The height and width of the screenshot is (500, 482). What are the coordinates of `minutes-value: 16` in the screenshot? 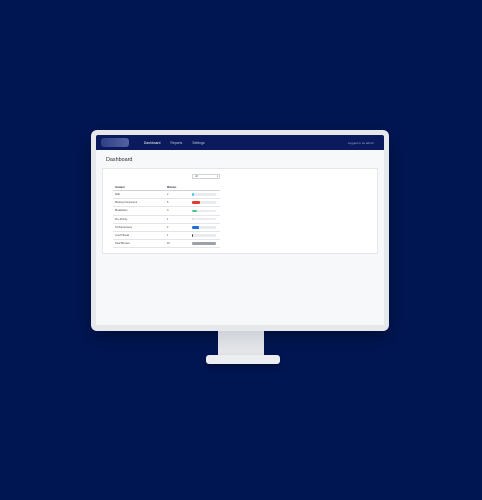 It's located at (168, 244).